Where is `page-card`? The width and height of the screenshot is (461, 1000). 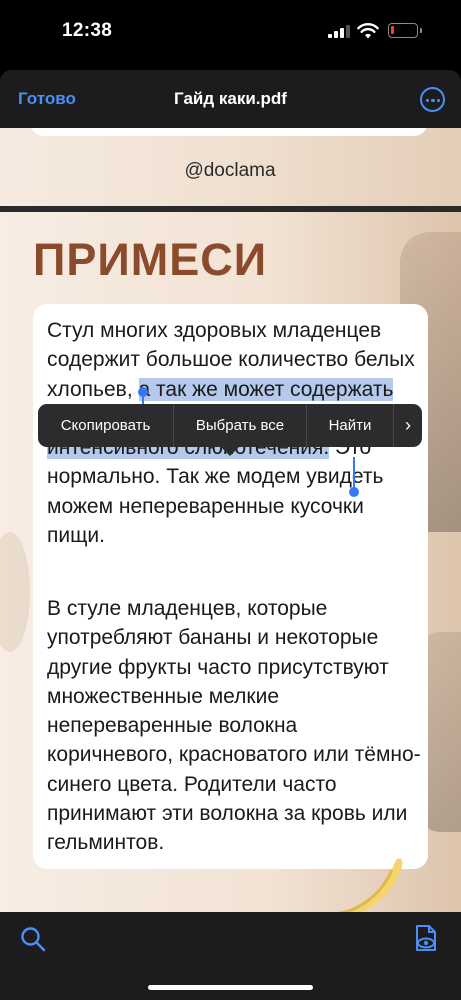 page-card is located at coordinates (229, 132).